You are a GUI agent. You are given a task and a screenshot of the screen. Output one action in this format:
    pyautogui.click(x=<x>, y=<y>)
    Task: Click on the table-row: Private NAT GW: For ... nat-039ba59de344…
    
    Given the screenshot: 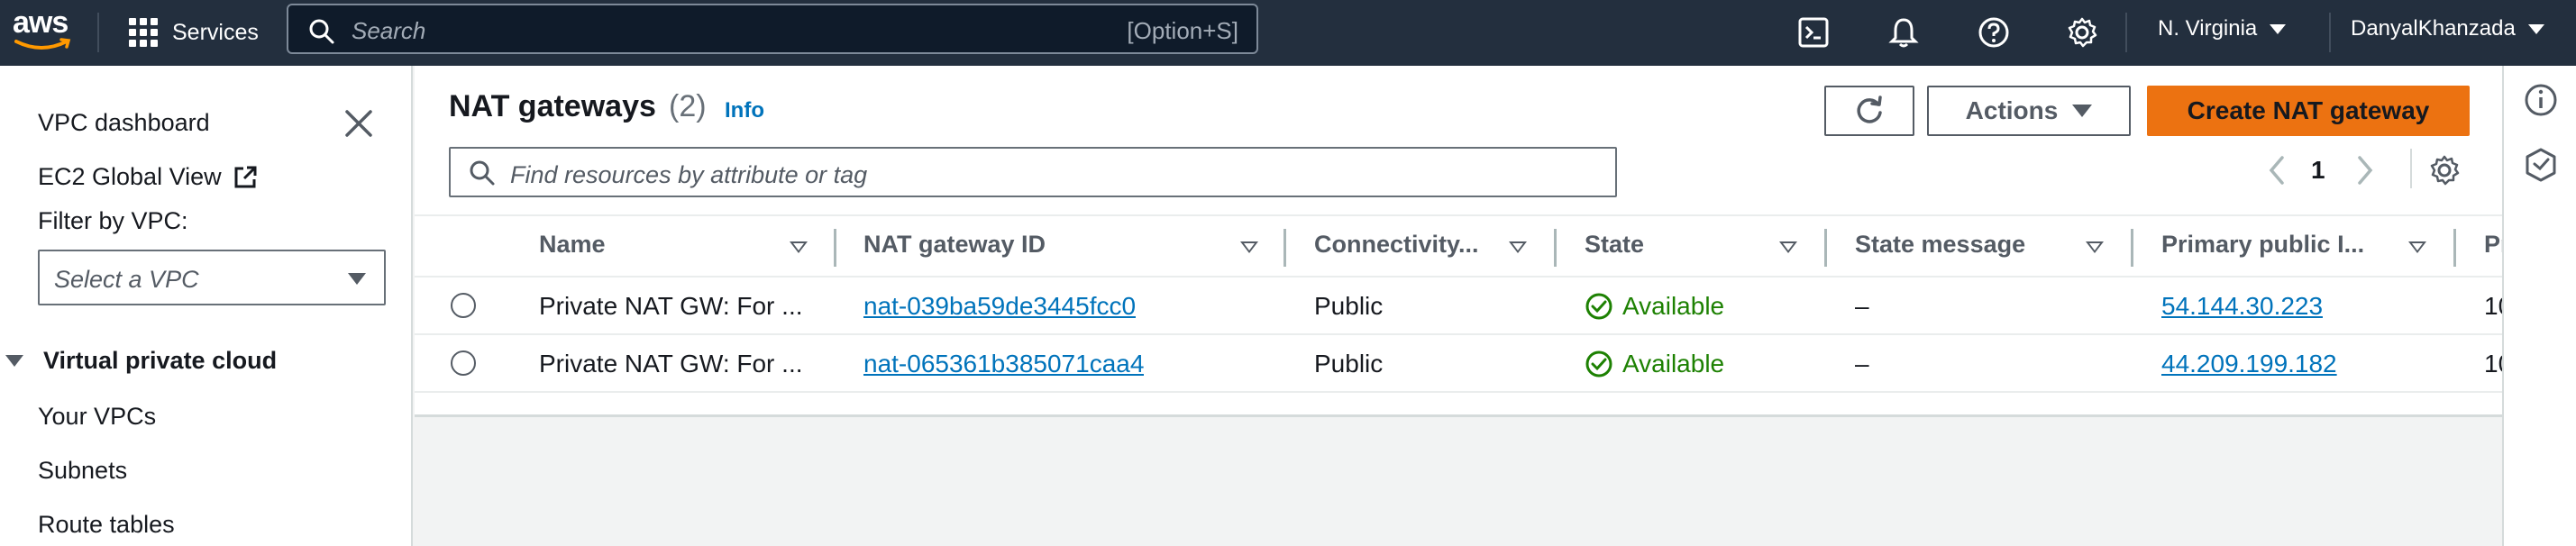 What is the action you would take?
    pyautogui.click(x=1458, y=307)
    